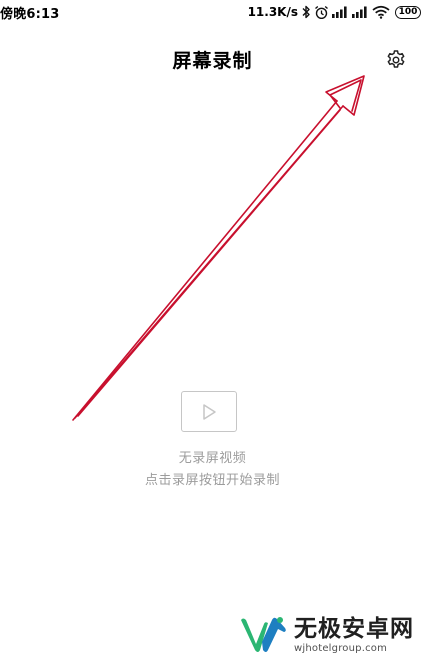 This screenshot has width=425, height=663. I want to click on status-time: 傍晚6:13, so click(30, 14).